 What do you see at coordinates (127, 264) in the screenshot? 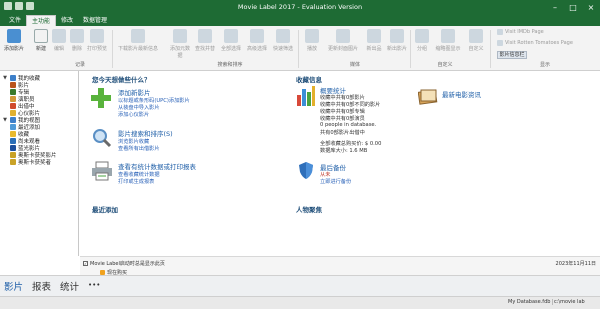
I see `show-on-startup-label: Movie Label启动时总是显示此页` at bounding box center [127, 264].